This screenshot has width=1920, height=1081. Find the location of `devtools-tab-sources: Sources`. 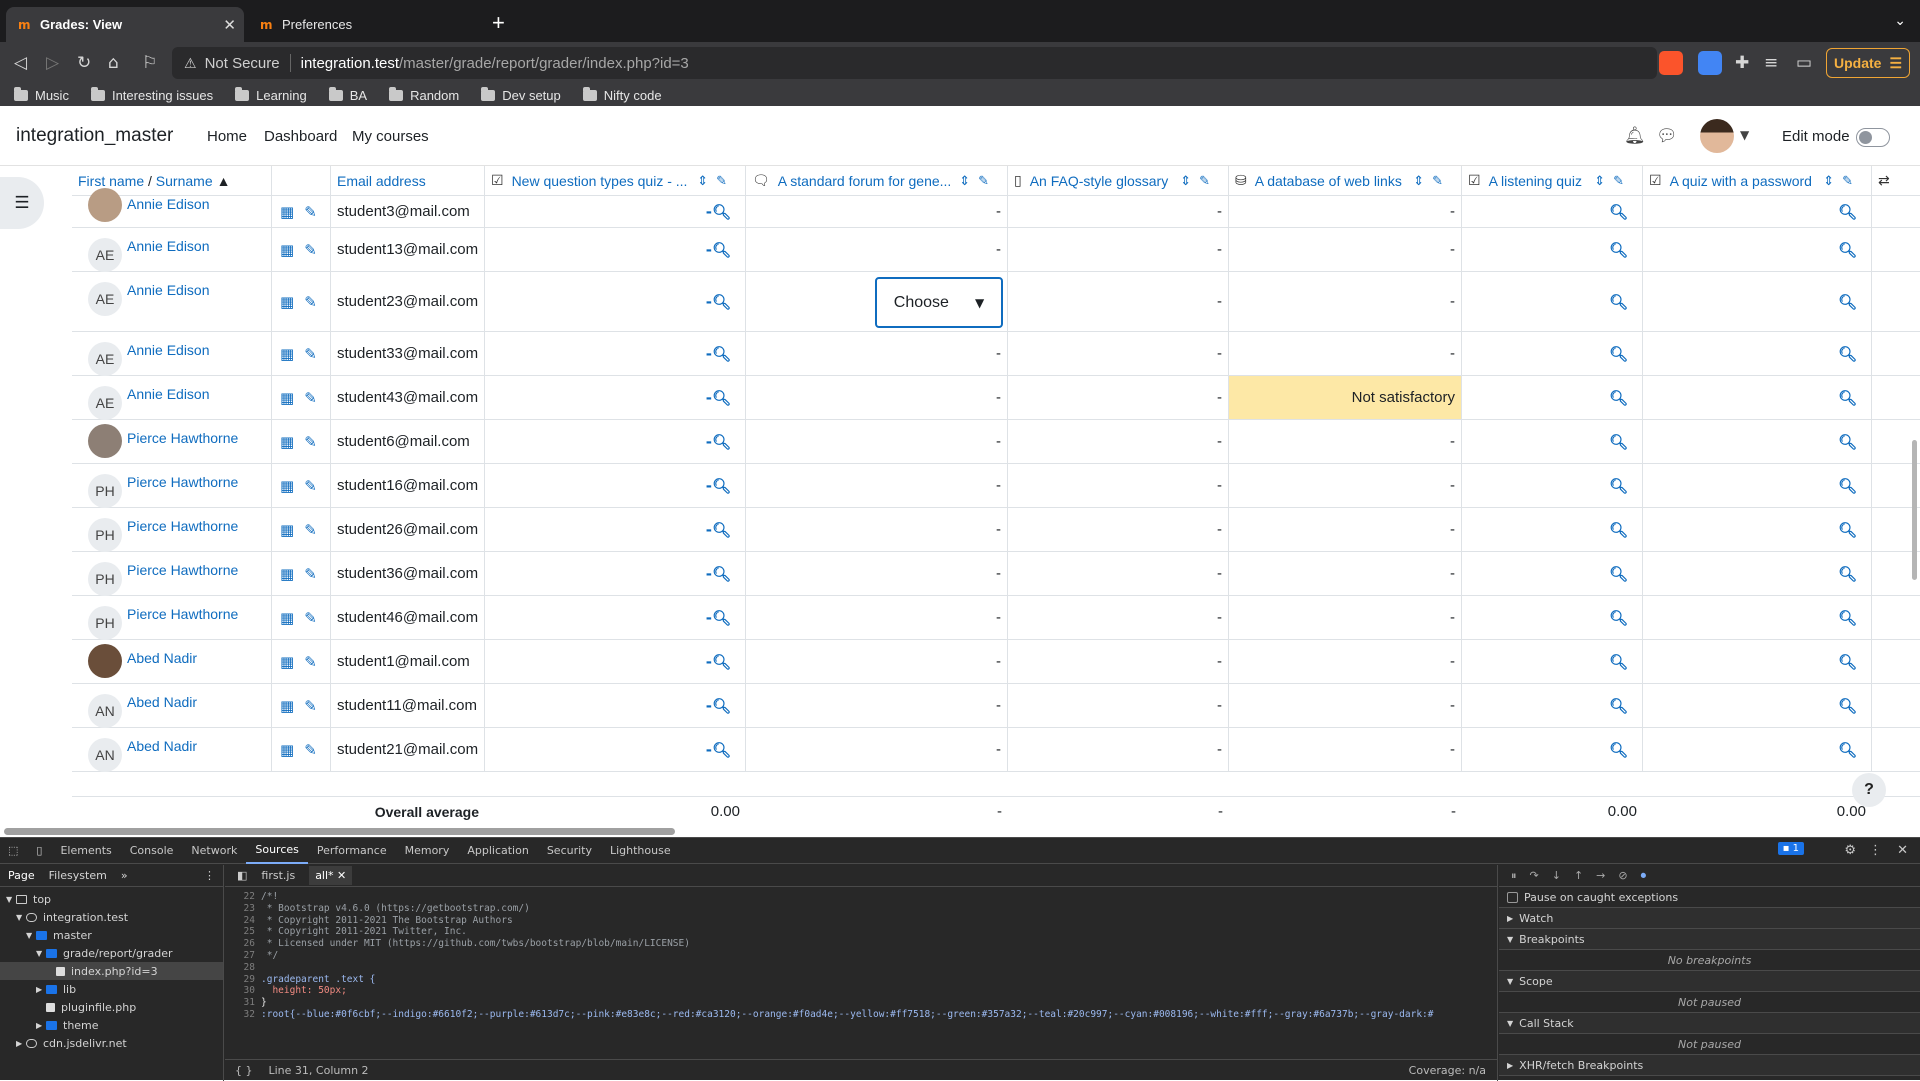

devtools-tab-sources: Sources is located at coordinates (277, 851).